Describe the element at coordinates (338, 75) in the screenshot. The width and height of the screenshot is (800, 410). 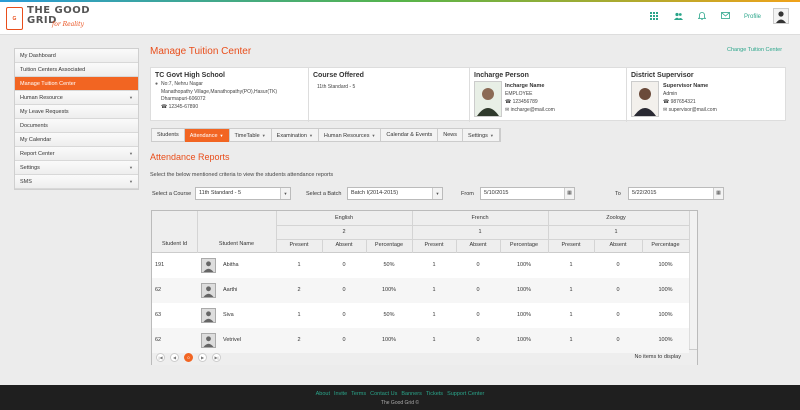
I see `course-heading: Course Offered` at that location.